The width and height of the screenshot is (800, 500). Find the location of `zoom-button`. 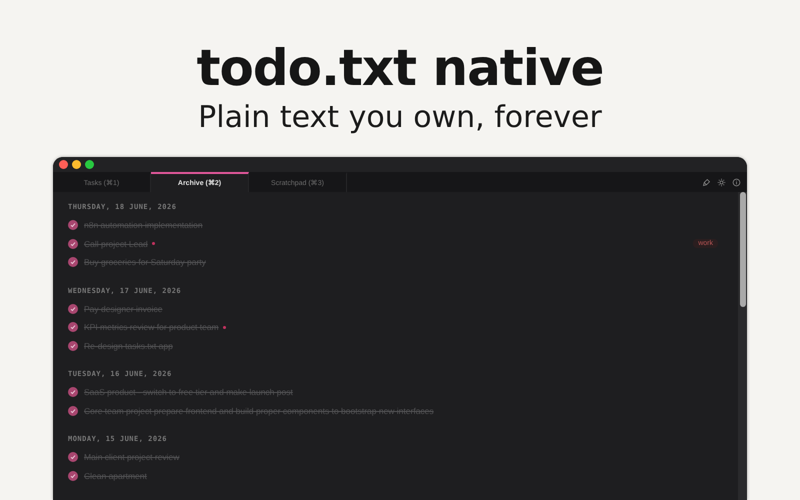

zoom-button is located at coordinates (89, 164).